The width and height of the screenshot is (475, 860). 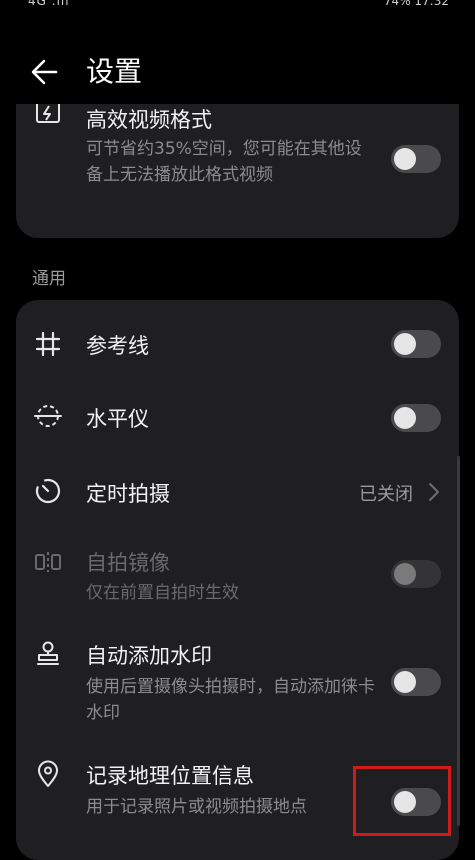 I want to click on signal-status: 4G .ıll, so click(x=49, y=4).